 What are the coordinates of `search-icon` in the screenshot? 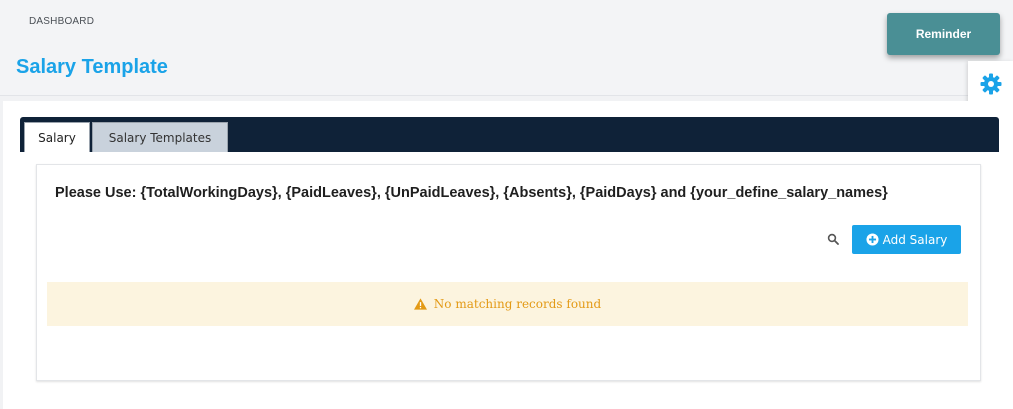 It's located at (833, 239).